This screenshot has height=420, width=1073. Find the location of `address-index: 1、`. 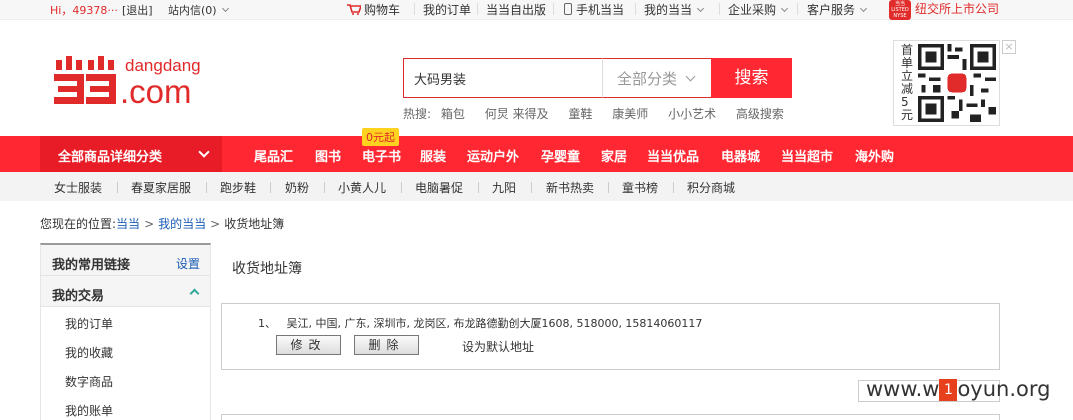

address-index: 1、 is located at coordinates (267, 323).